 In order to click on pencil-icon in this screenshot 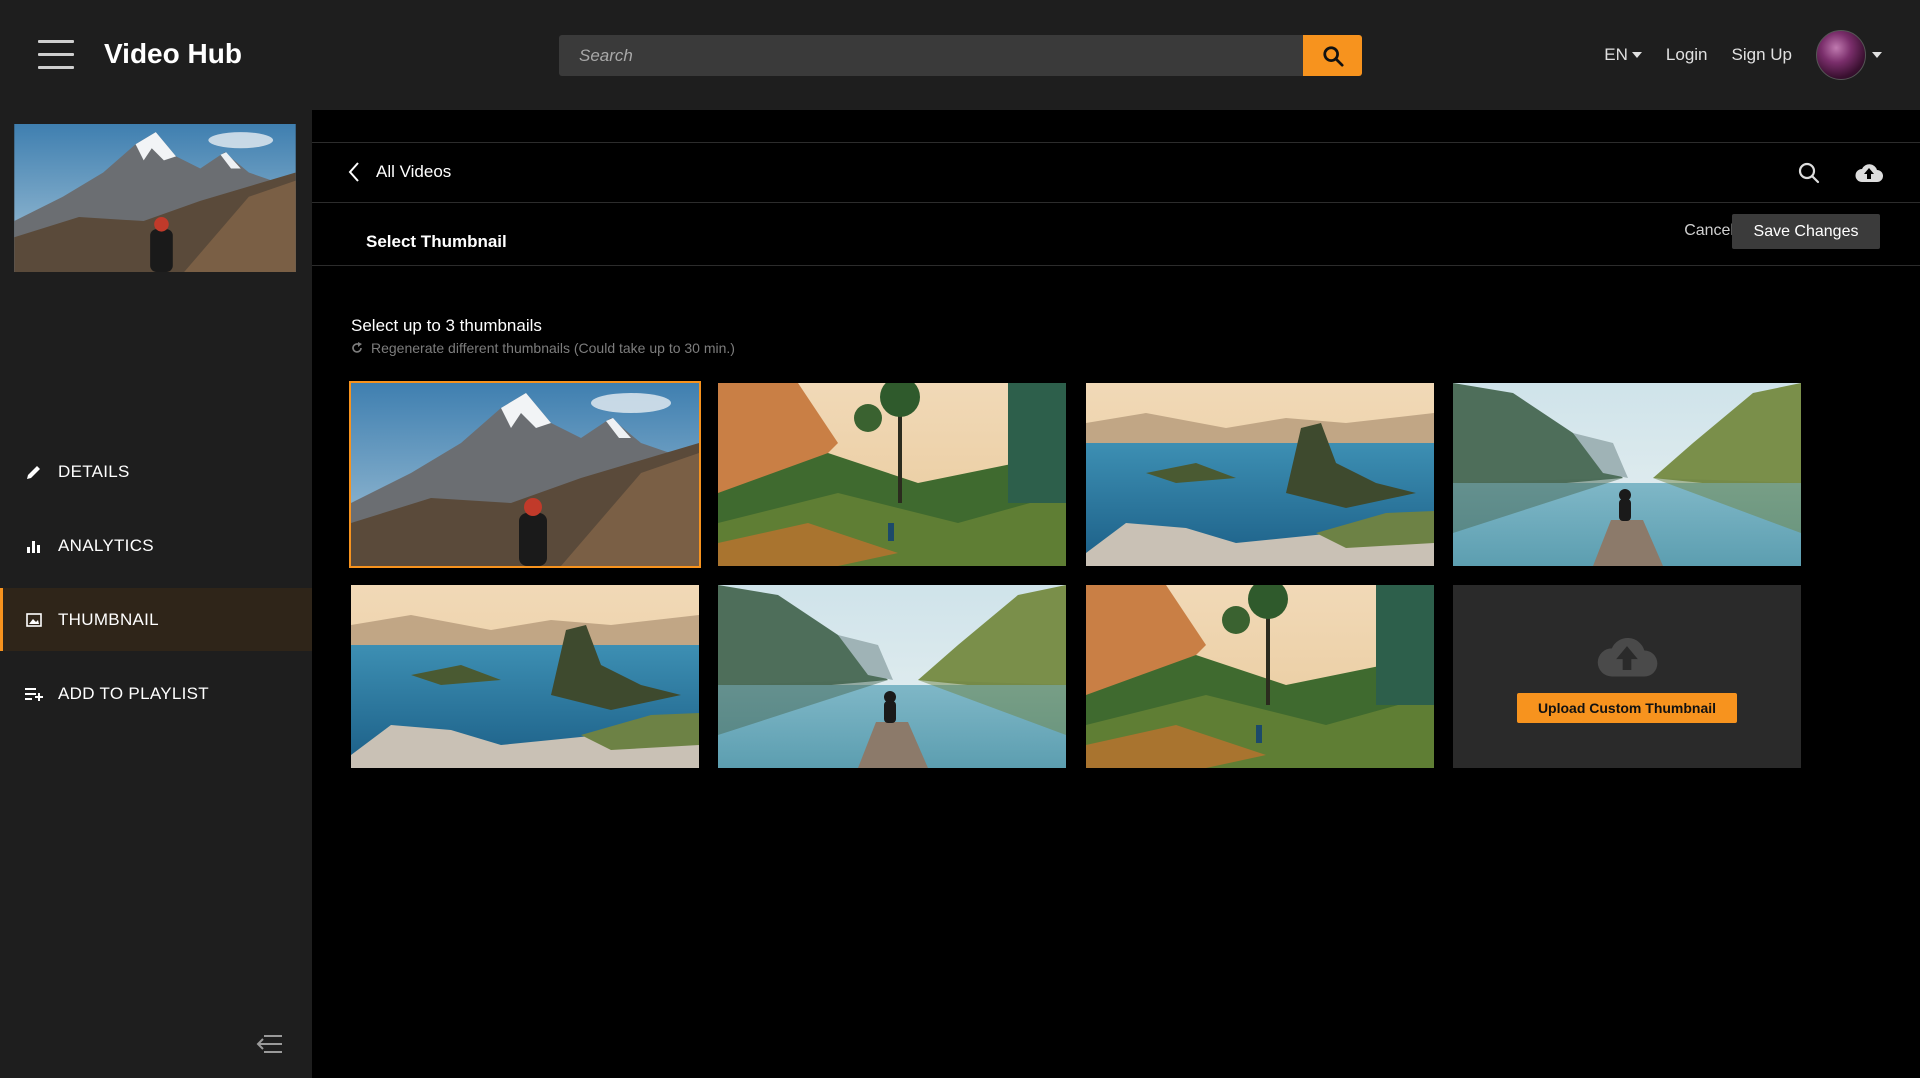, I will do `click(34, 472)`.